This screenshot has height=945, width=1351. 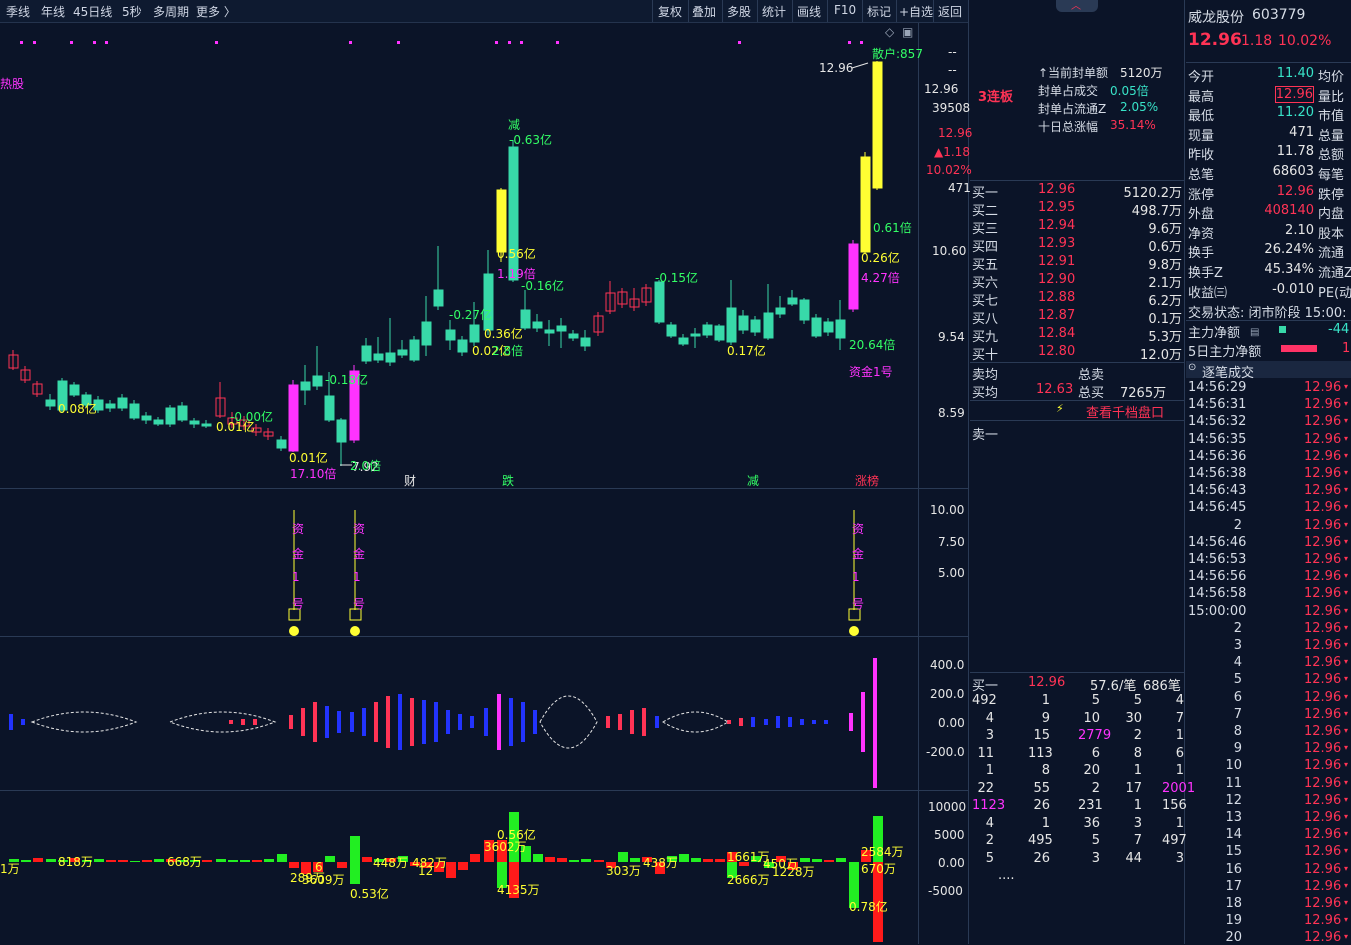 I want to click on toolbar-back: 返回, so click(x=950, y=11).